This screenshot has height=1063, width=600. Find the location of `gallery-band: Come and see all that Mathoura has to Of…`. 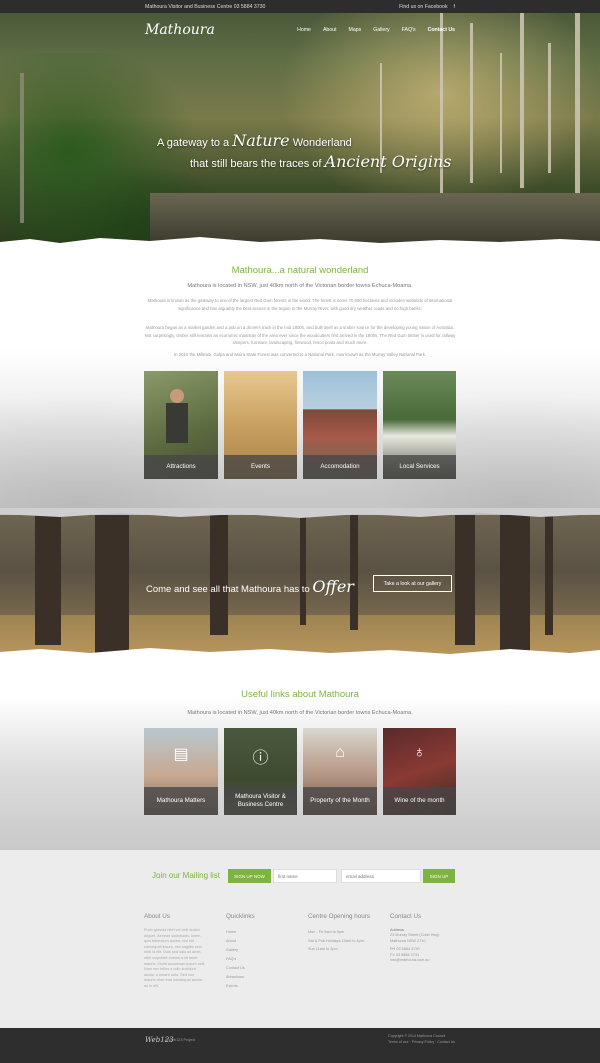

gallery-band: Come and see all that Mathoura has to Of… is located at coordinates (300, 585).